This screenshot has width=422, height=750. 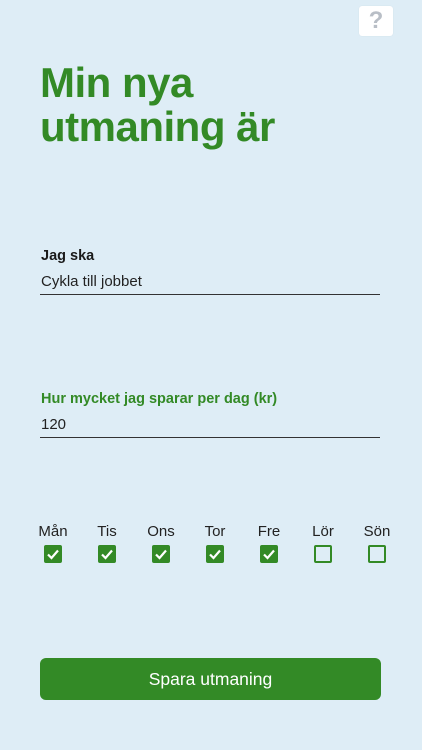 I want to click on day-label: Sön, so click(x=377, y=531).